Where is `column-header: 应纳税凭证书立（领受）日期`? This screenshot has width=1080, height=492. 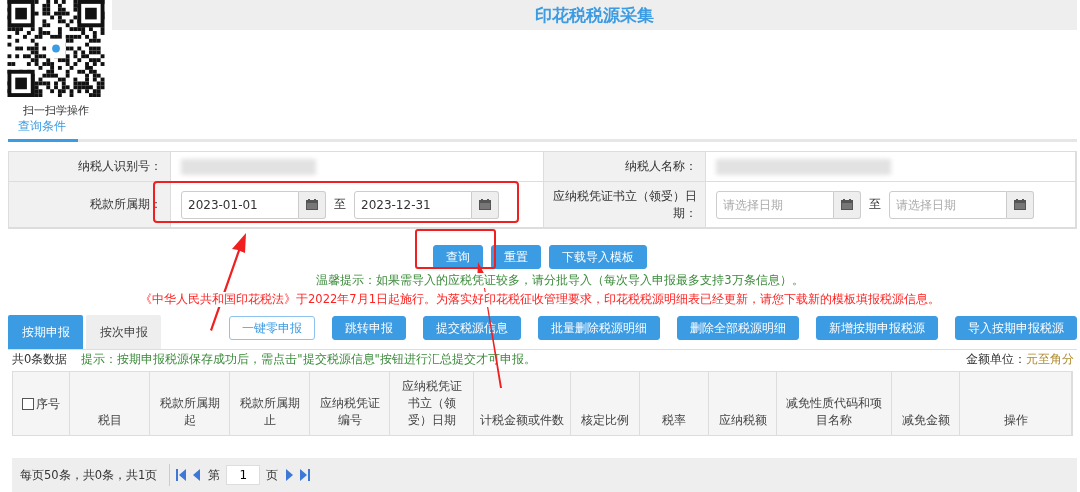
column-header: 应纳税凭证书立（领受）日期 is located at coordinates (432, 403).